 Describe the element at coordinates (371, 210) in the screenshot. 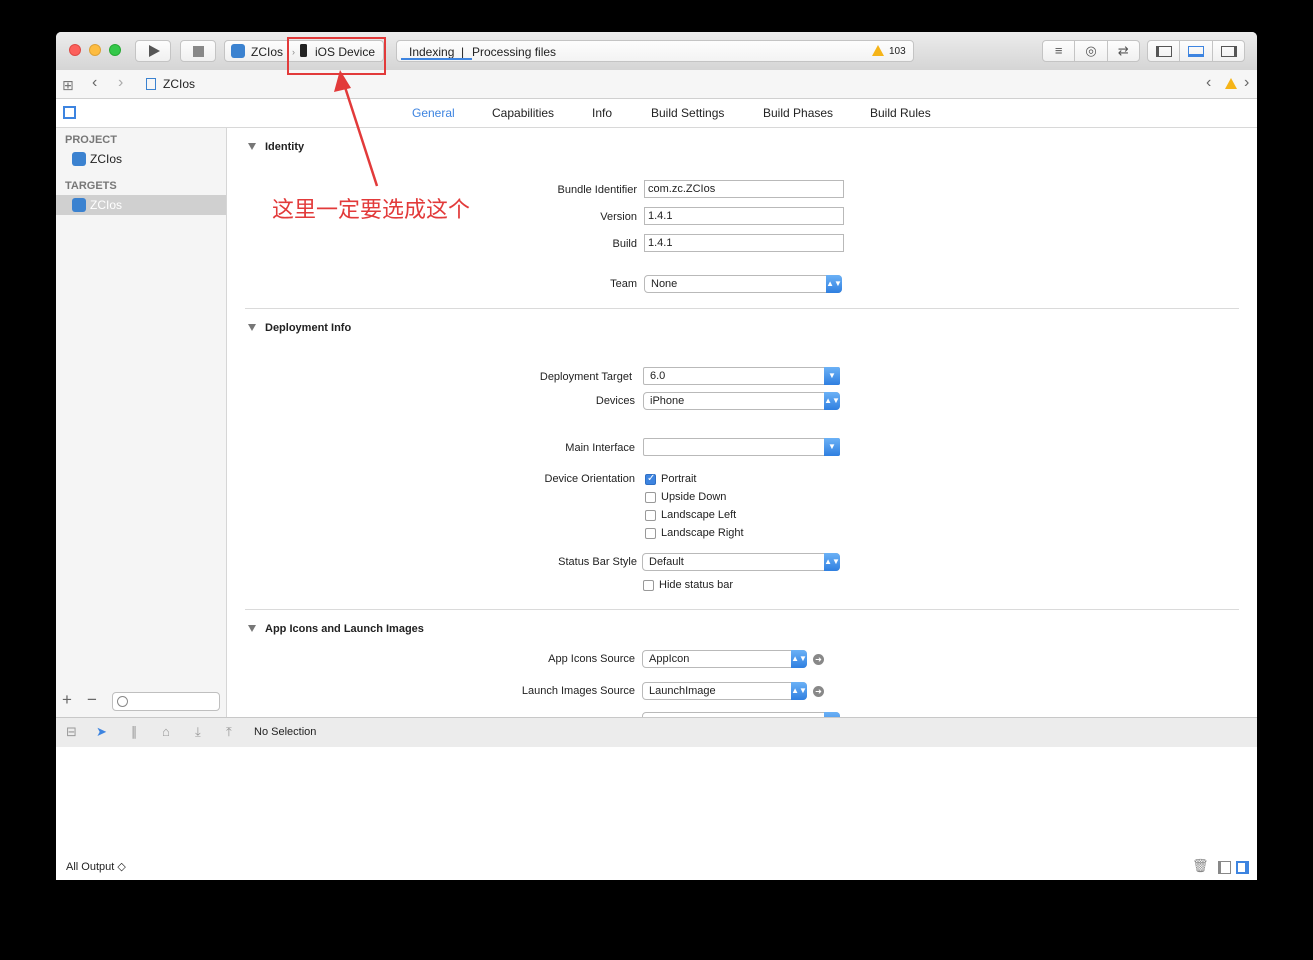

I see `annotation-text: 这里一定要选成这个` at that location.